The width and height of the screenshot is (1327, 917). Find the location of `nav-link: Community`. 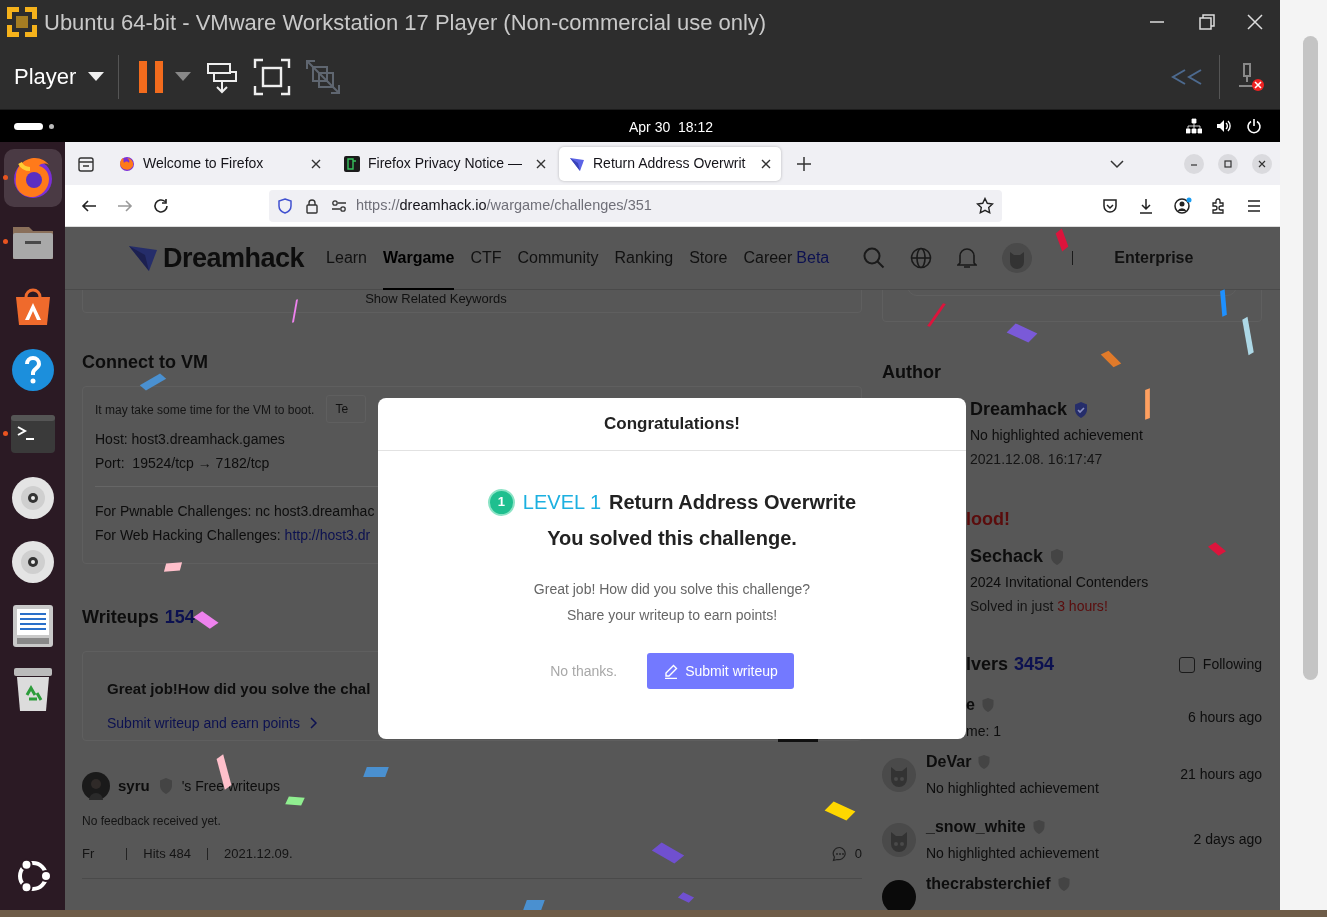

nav-link: Community is located at coordinates (558, 258).